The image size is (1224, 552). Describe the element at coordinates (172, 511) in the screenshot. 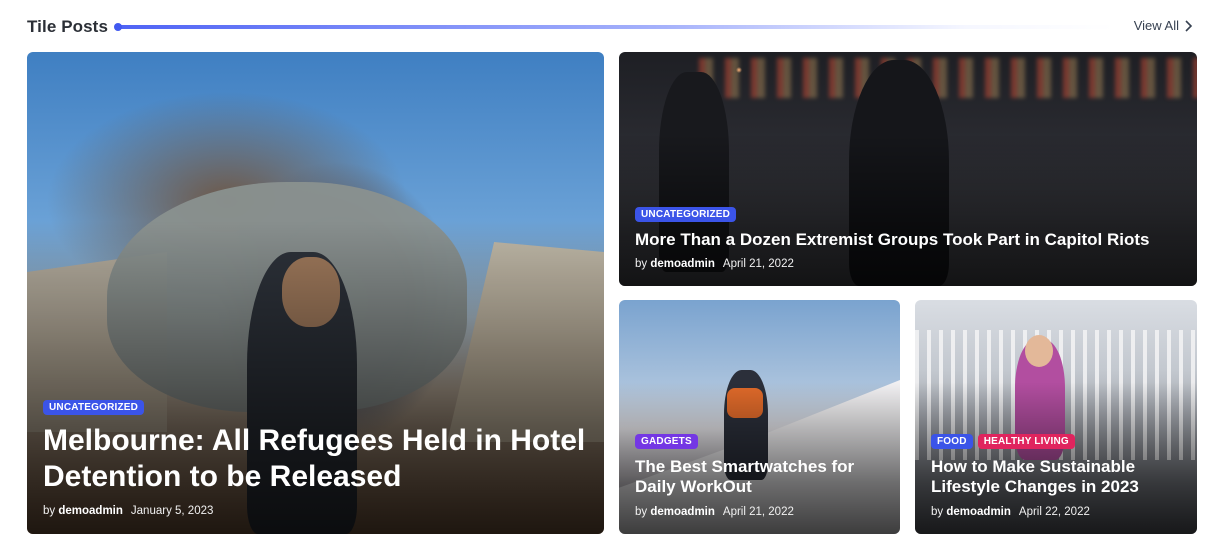

I see `post-date: January 5, 2023` at that location.